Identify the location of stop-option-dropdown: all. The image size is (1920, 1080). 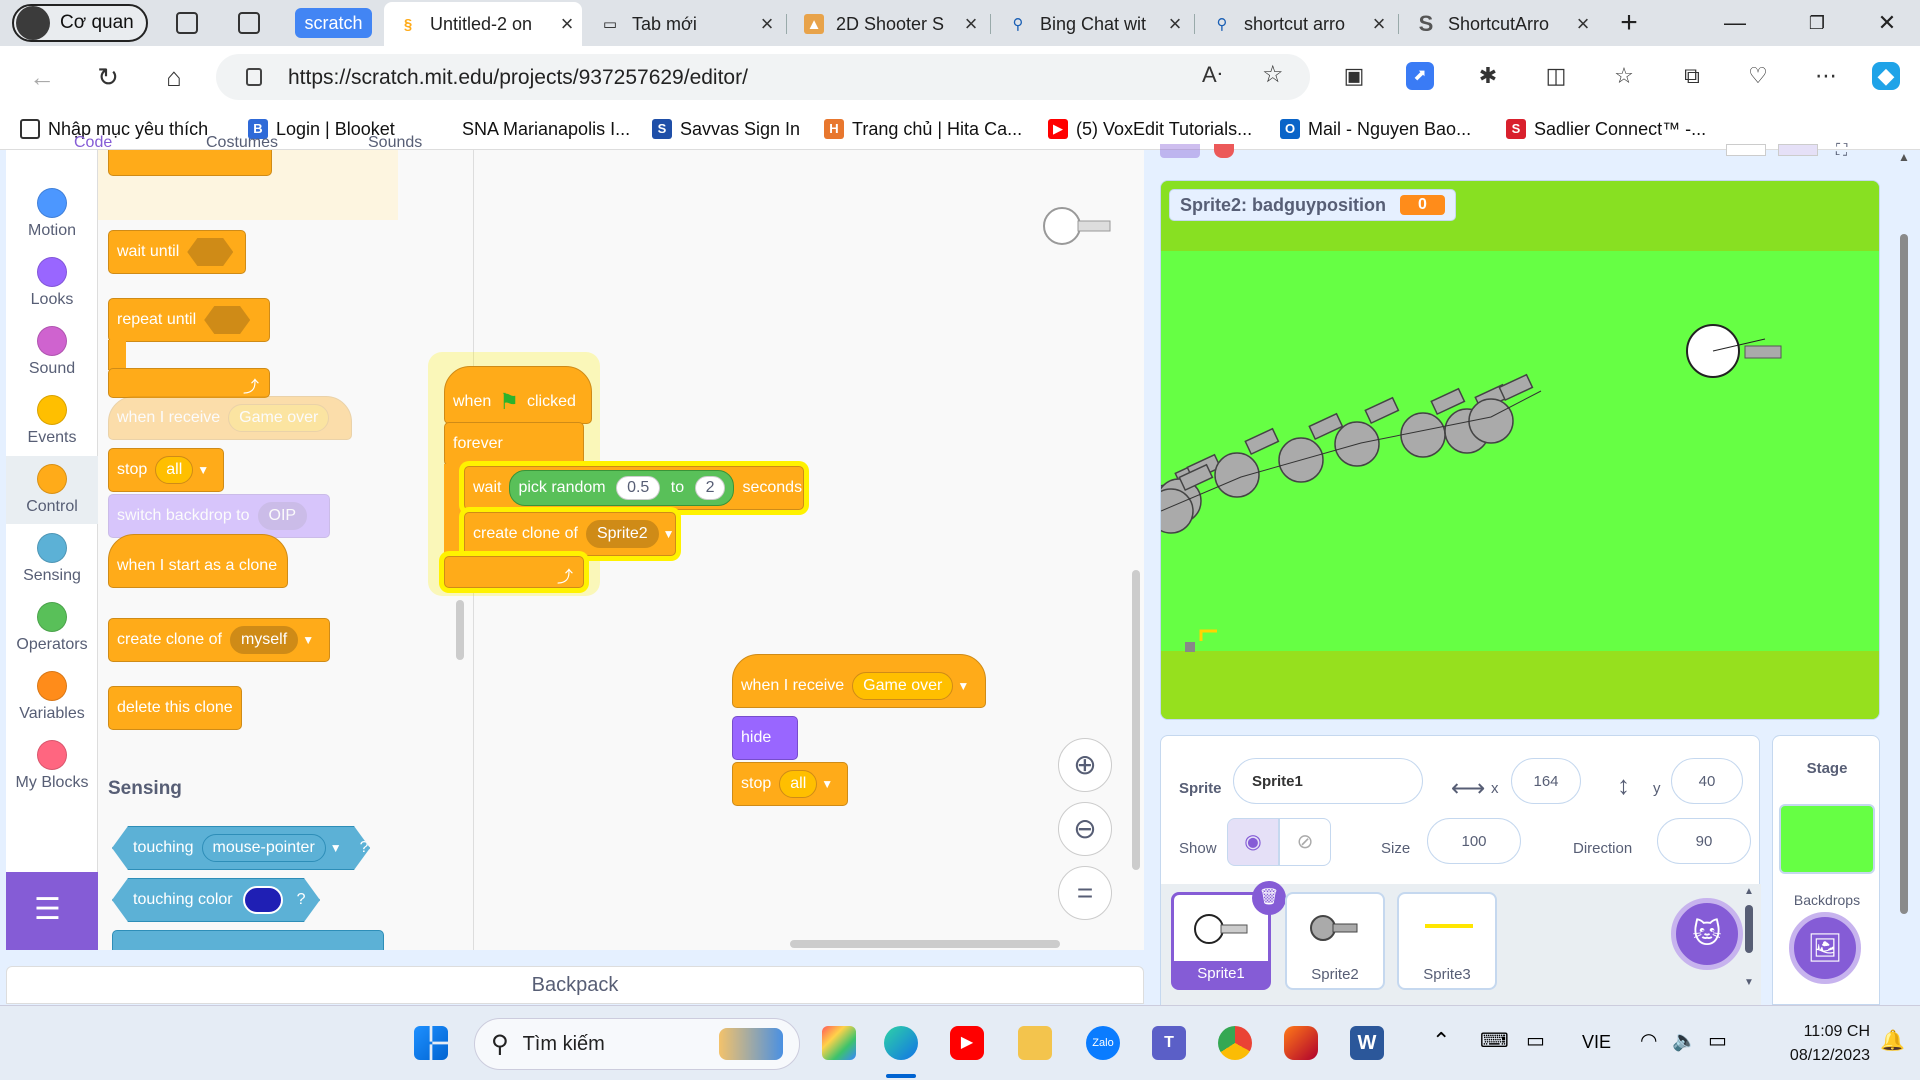
(798, 784).